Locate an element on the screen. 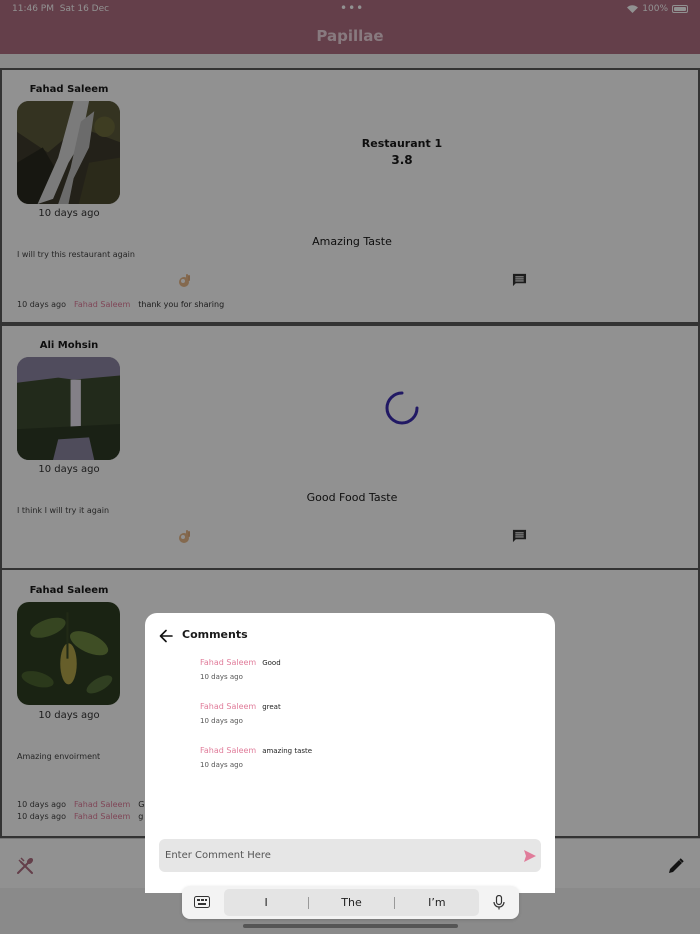  home-indicator is located at coordinates (350, 926).